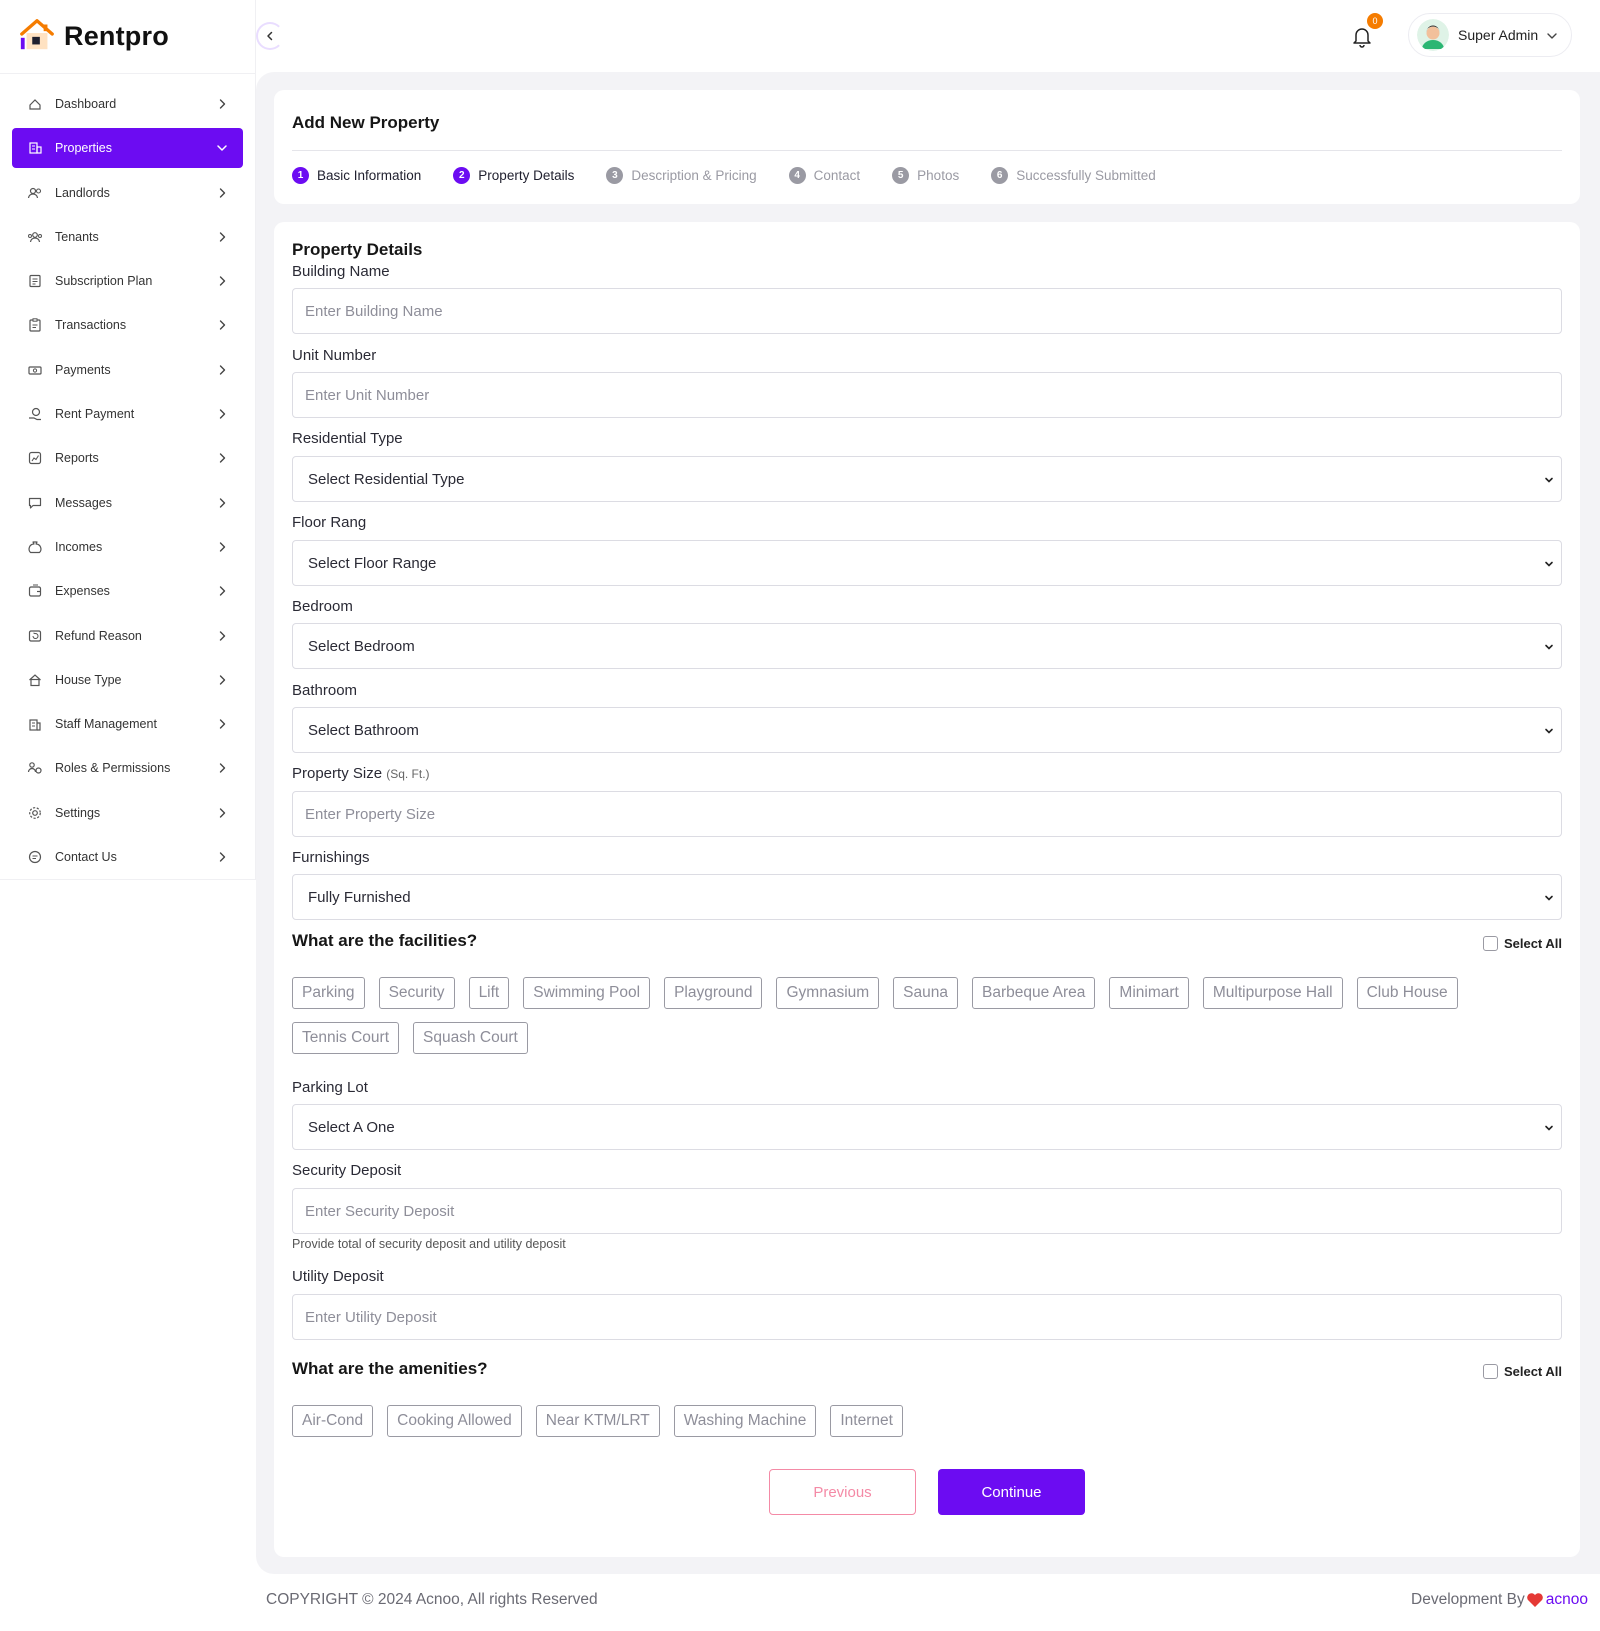 The image size is (1600, 1631). I want to click on sidebar-item-dashboard: Dashboard, so click(127, 104).